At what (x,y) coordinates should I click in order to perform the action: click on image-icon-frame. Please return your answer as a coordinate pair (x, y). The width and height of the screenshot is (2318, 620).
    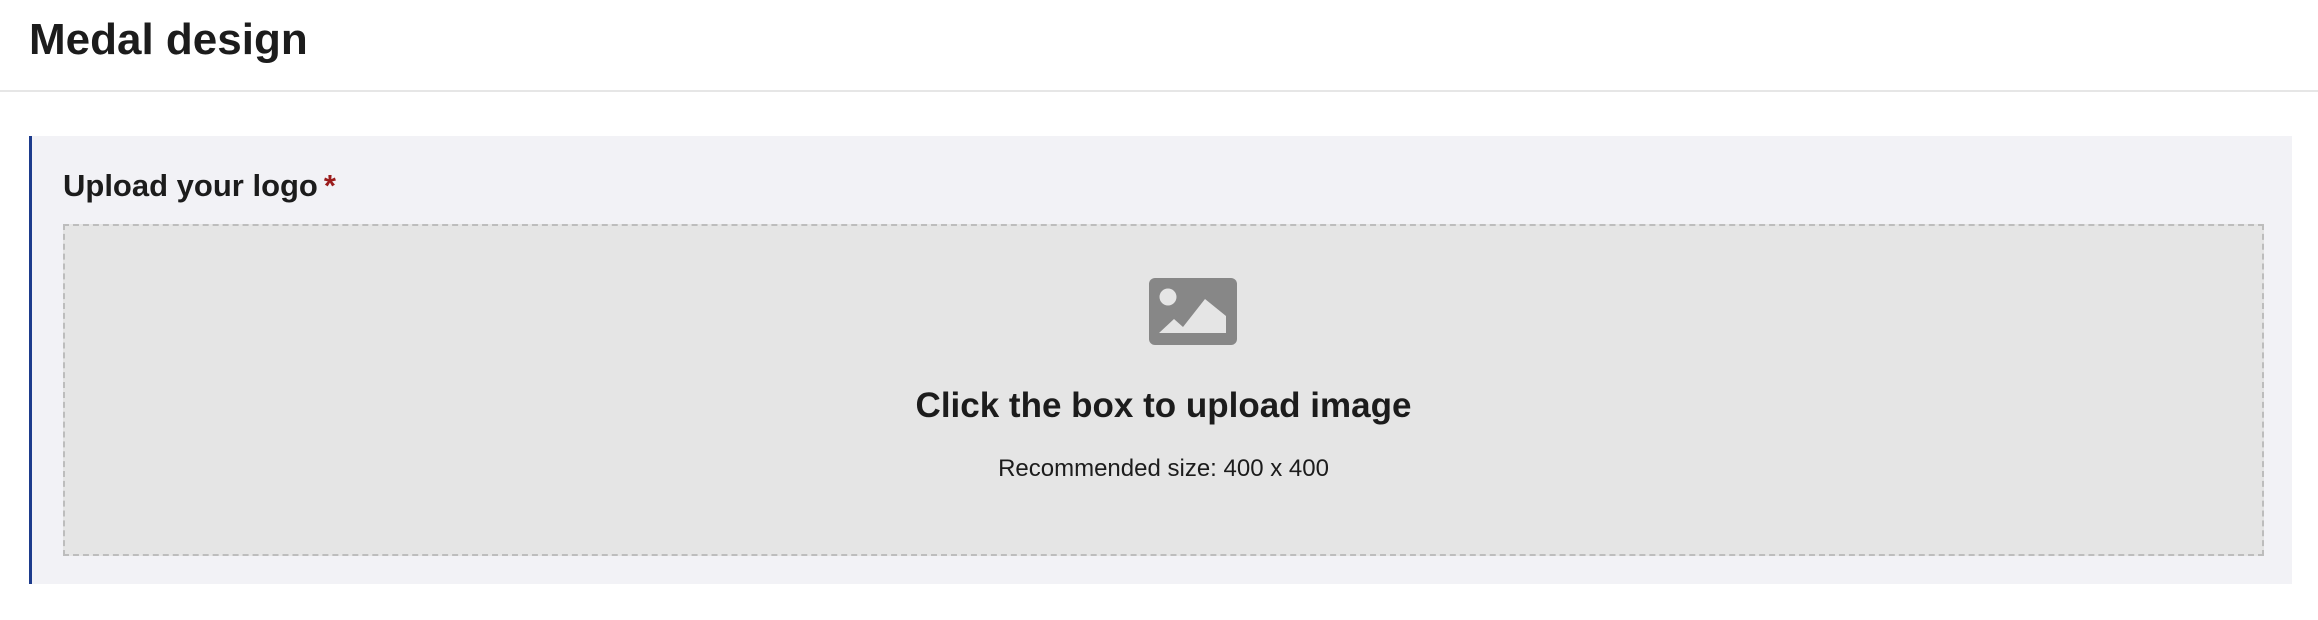
    Looking at the image, I should click on (1193, 311).